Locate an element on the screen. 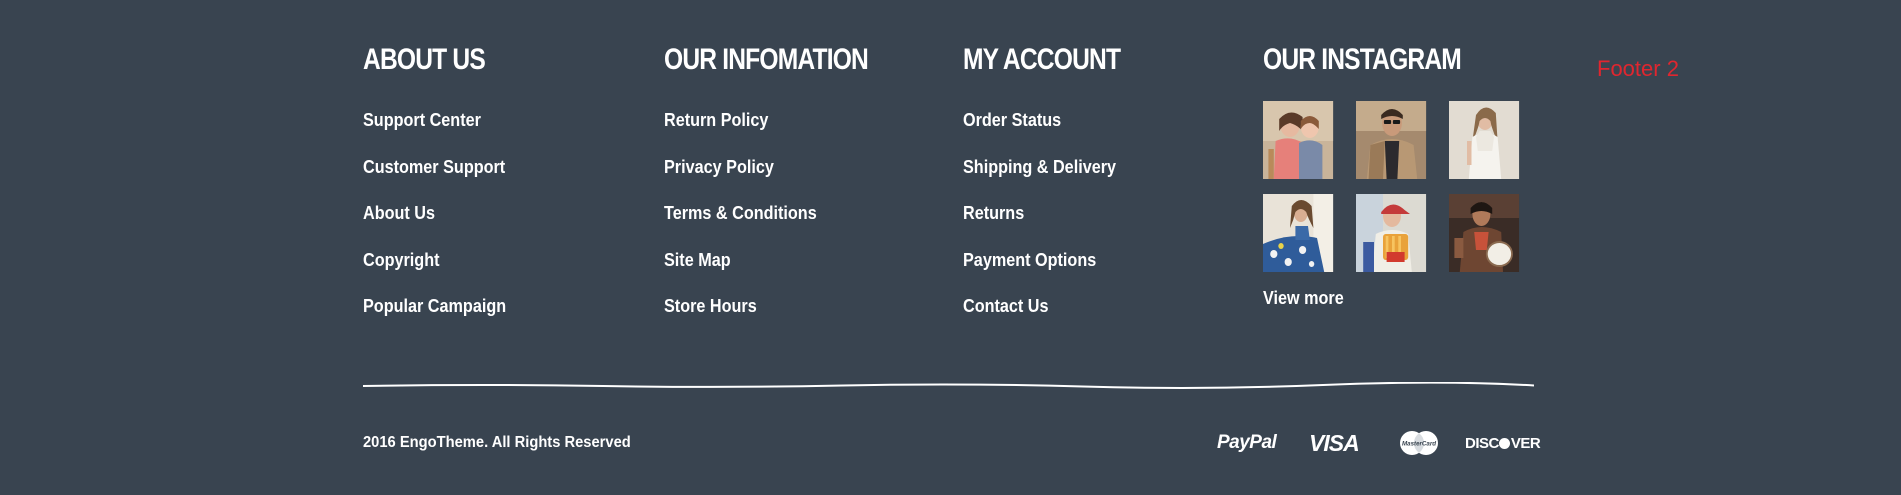 The height and width of the screenshot is (495, 1901). link-privacy-policy: Privacy Policy is located at coordinates (719, 167).